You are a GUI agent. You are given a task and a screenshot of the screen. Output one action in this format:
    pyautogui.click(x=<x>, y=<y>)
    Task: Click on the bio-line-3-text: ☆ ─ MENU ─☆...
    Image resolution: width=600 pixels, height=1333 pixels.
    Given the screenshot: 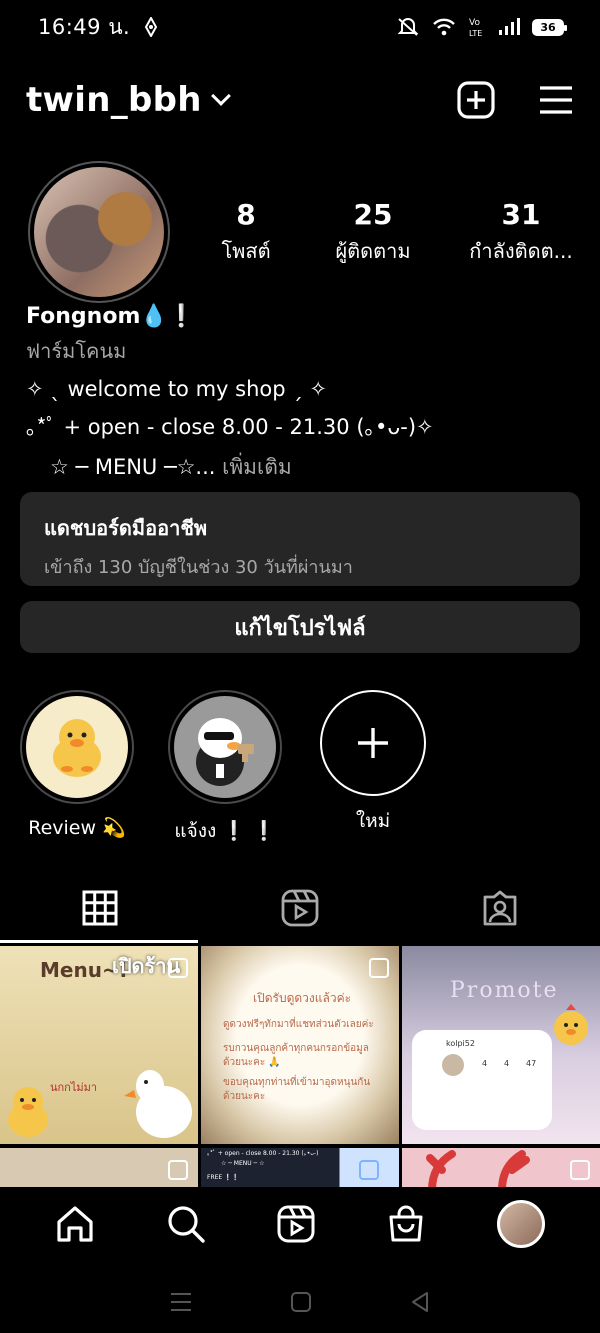 What is the action you would take?
    pyautogui.click(x=133, y=467)
    